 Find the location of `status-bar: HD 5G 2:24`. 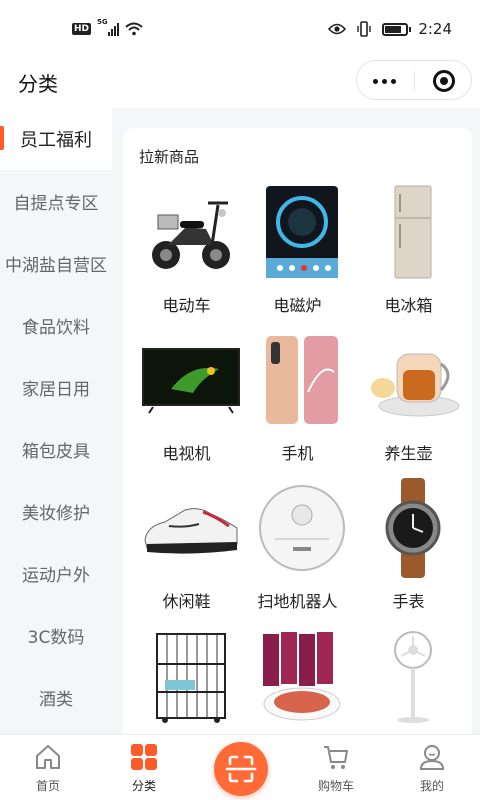

status-bar: HD 5G 2:24 is located at coordinates (240, 28).